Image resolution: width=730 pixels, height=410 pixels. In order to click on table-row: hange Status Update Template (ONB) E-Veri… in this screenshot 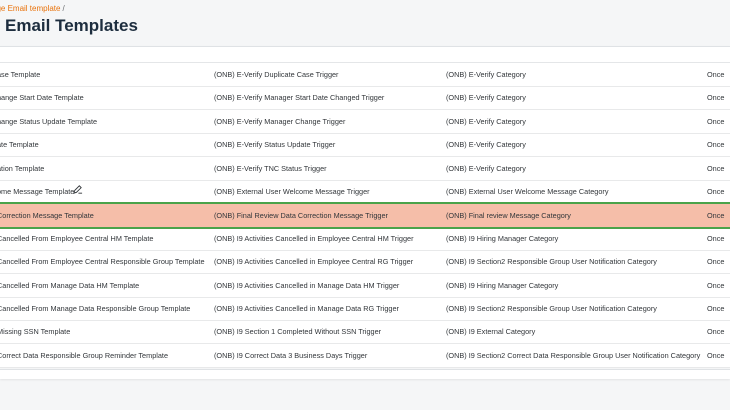, I will do `click(365, 122)`.